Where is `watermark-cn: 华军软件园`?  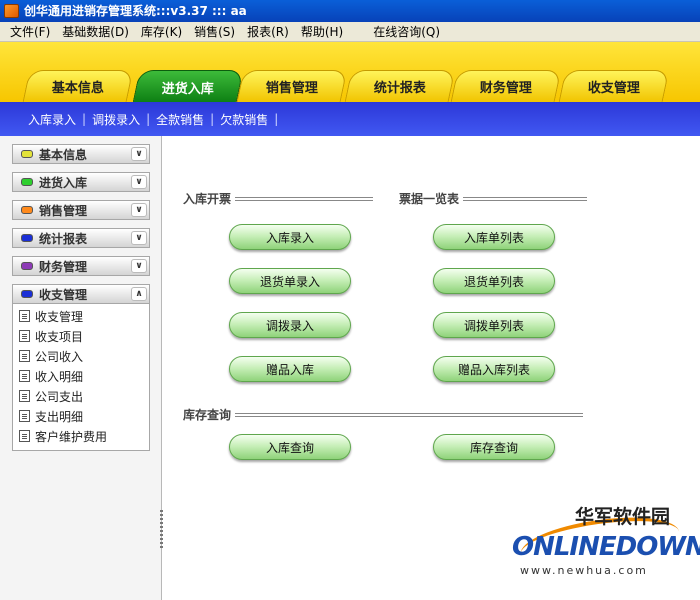
watermark-cn: 华军软件园 is located at coordinates (622, 517).